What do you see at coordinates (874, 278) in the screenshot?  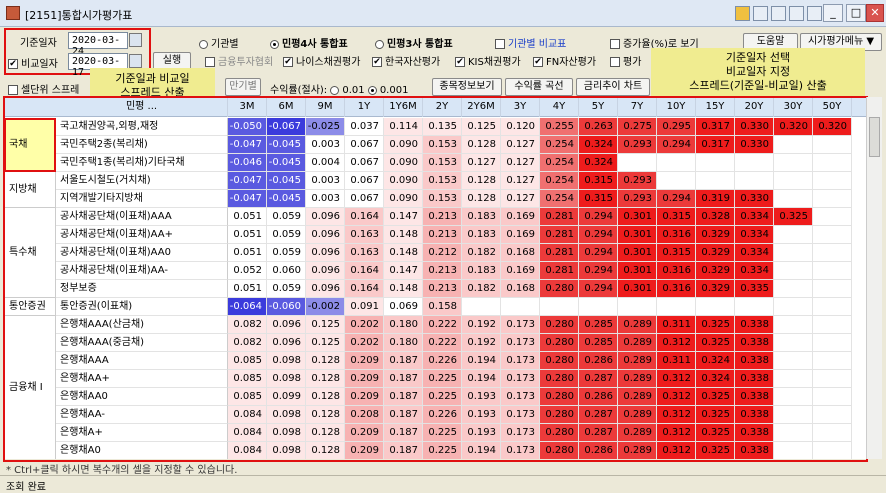 I see `vertical-scrollbar` at bounding box center [874, 278].